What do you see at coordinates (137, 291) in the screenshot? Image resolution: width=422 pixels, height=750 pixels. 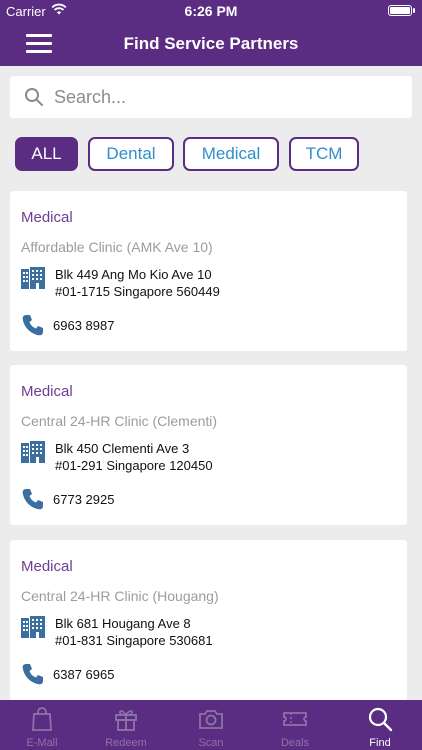 I see `address-line-2: #01-1715 Singapore 560449` at bounding box center [137, 291].